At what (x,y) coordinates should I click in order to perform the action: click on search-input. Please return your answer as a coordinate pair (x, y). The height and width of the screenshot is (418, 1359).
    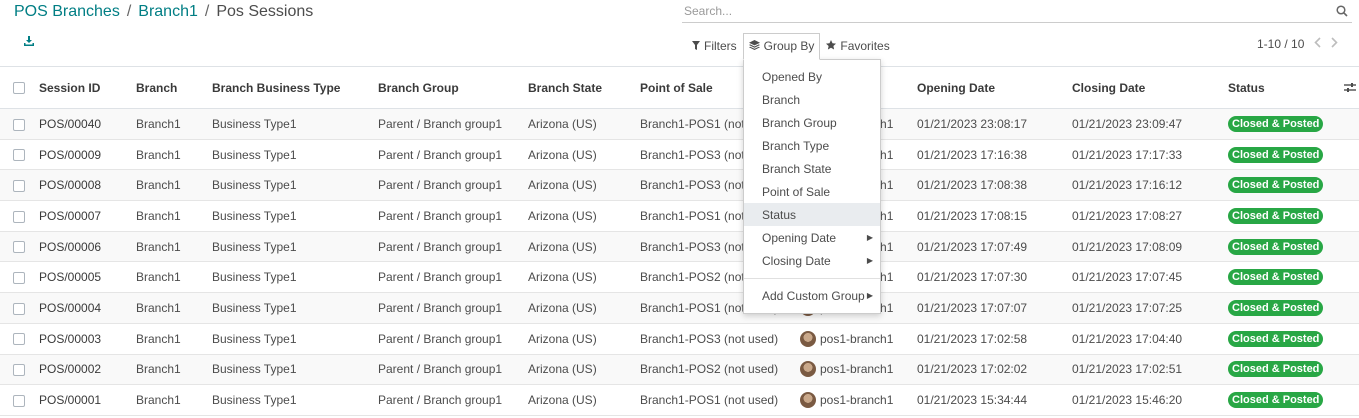
    Looking at the image, I should click on (1008, 11).